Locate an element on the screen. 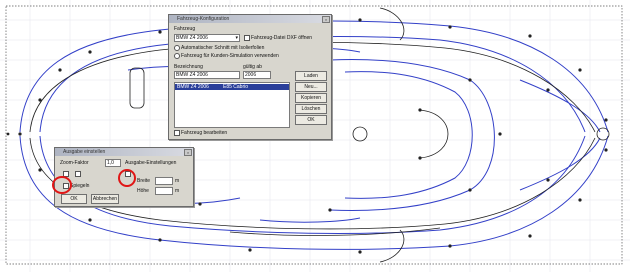  vehicle-list: BMW Z4 2006 E85 Cabrio is located at coordinates (232, 105).